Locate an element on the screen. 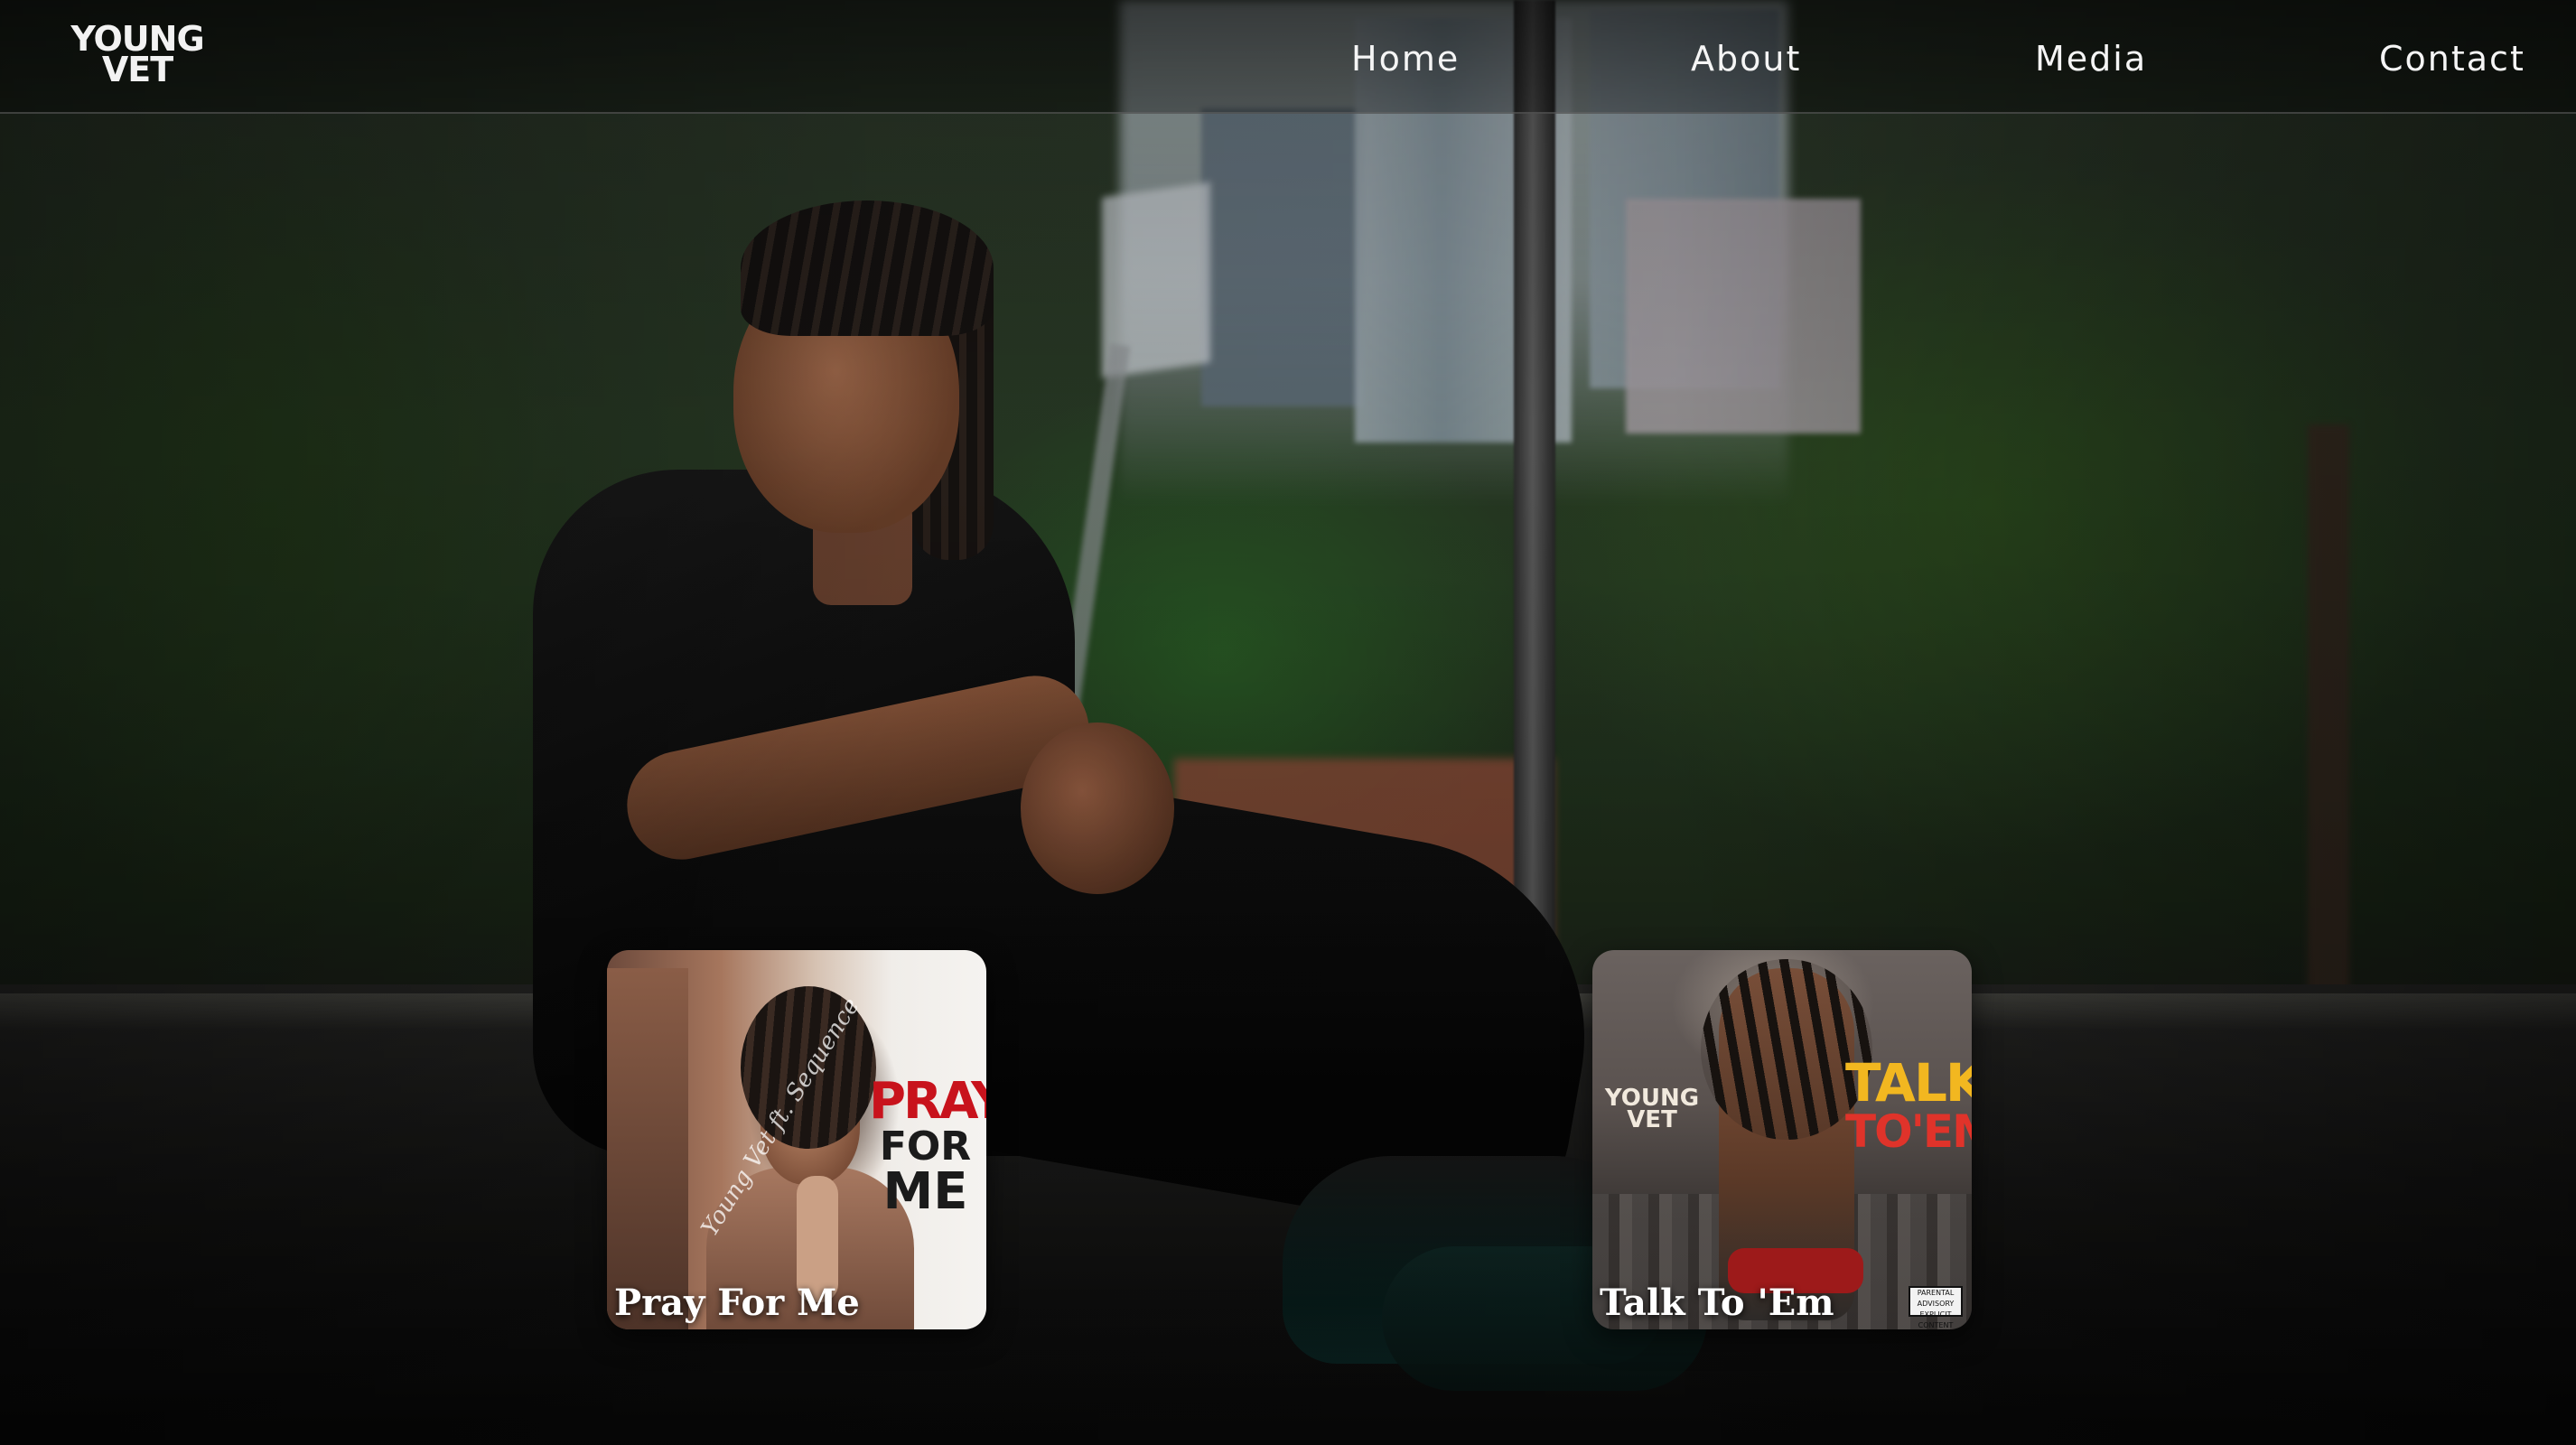  nav-link-media: Media is located at coordinates (2091, 58).